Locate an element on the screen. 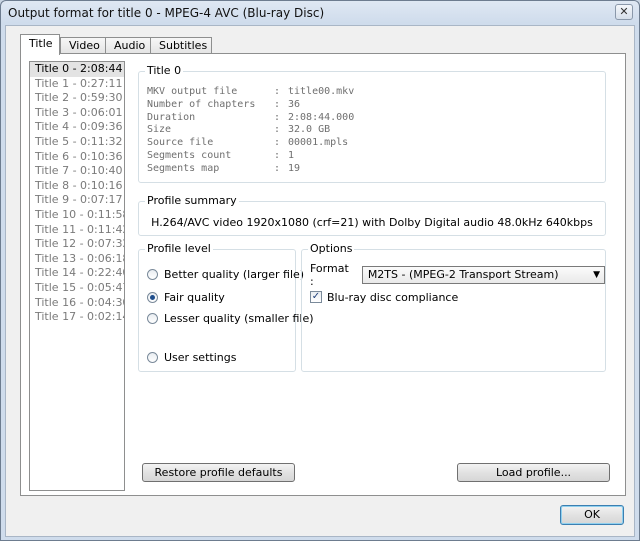 The image size is (640, 541). title-list-item: Title 14 - 0:22:40 is located at coordinates (77, 273).